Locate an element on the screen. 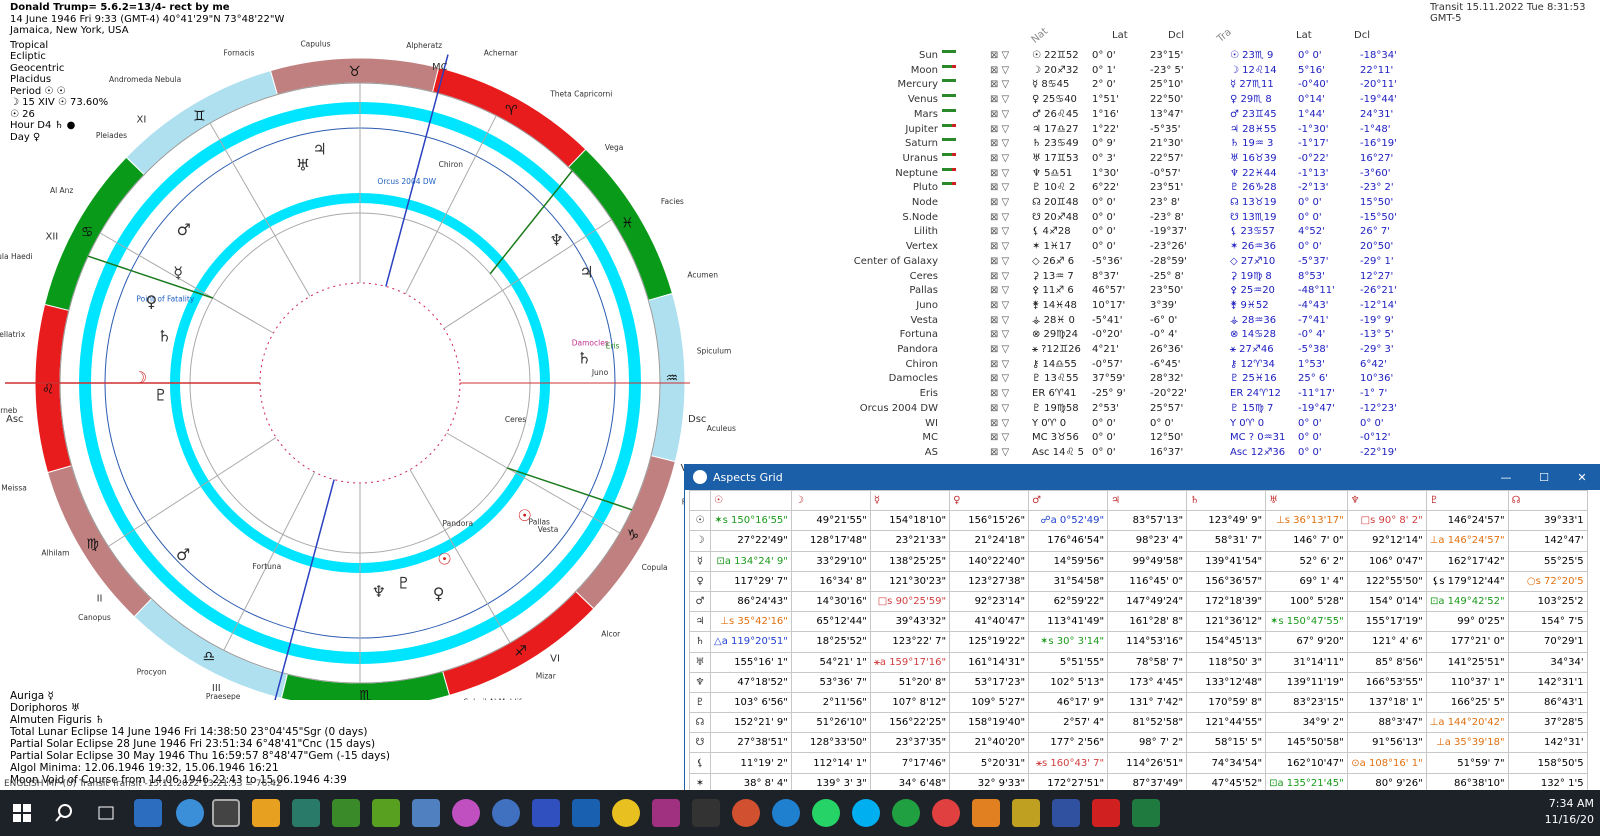 This screenshot has width=1600, height=836. aspect-cell: 172°18'39" is located at coordinates (1226, 601).